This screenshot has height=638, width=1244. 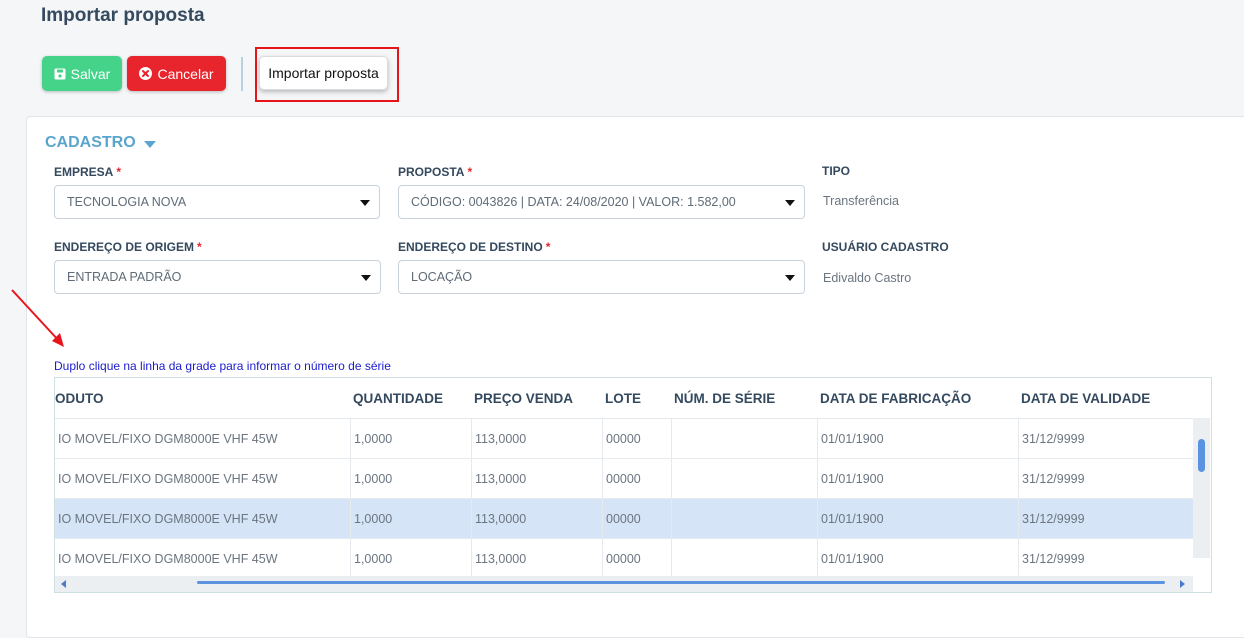 I want to click on endereco-origem-label: ENDEREÇO DE ORIGEM *, so click(x=128, y=247).